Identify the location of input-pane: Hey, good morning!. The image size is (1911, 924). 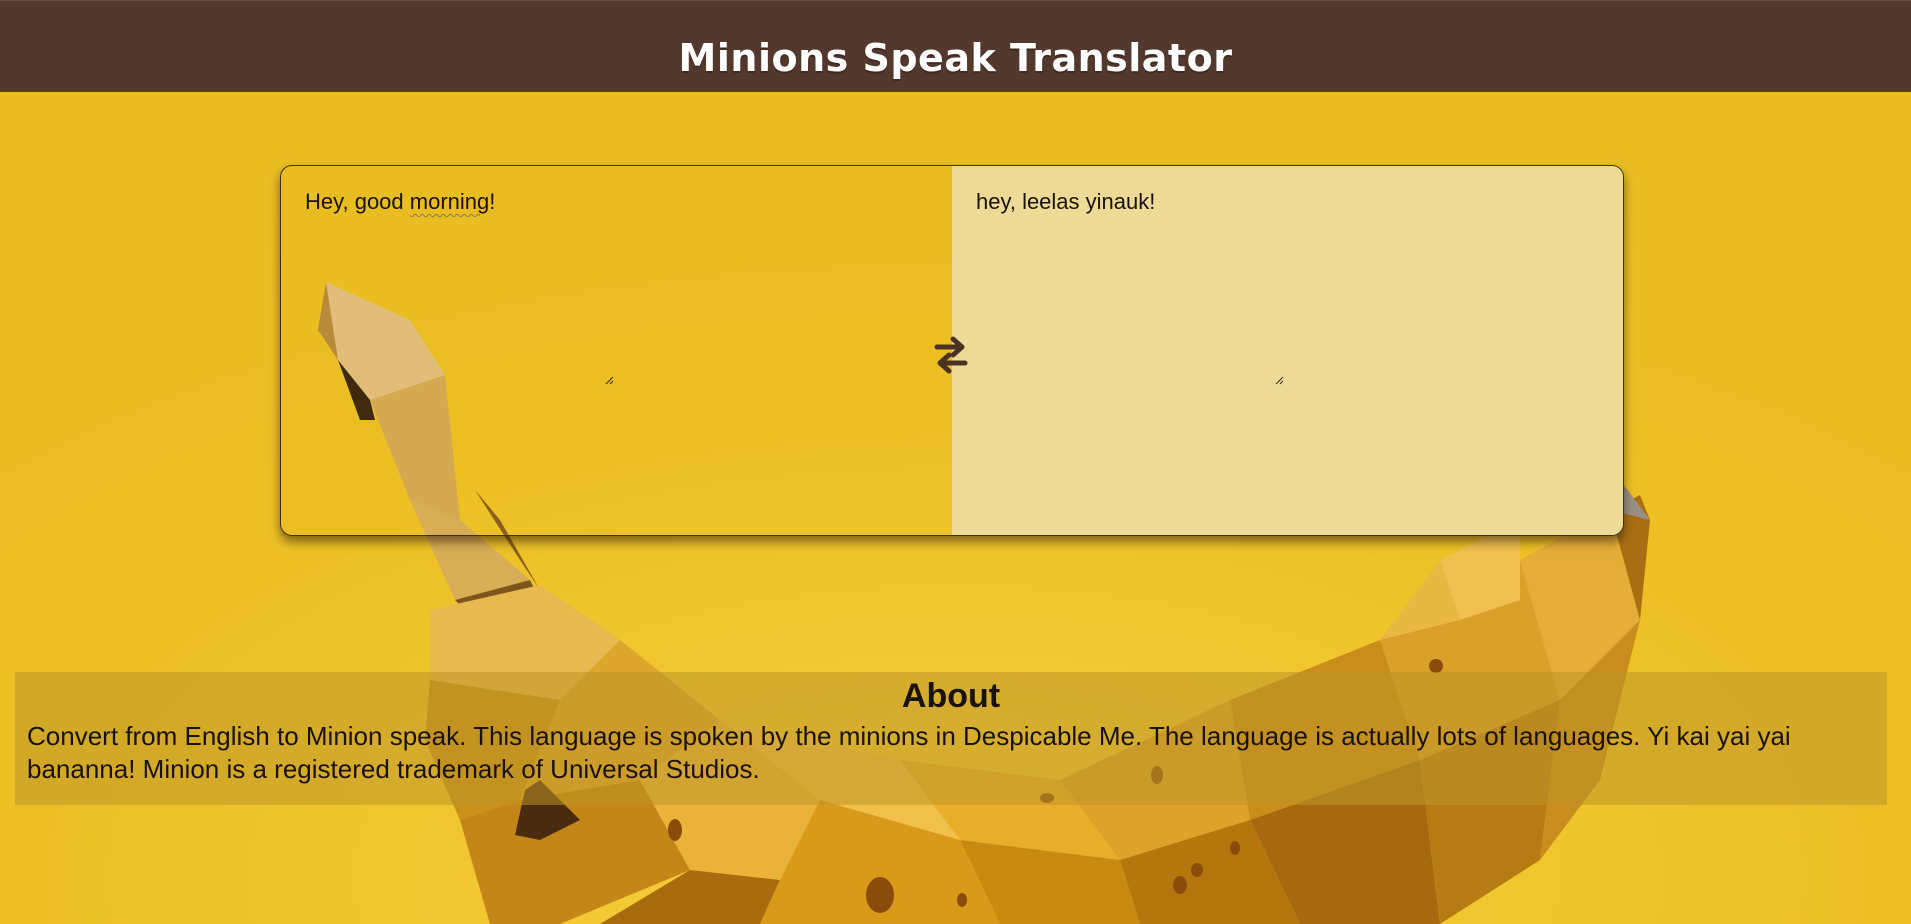
(616, 350).